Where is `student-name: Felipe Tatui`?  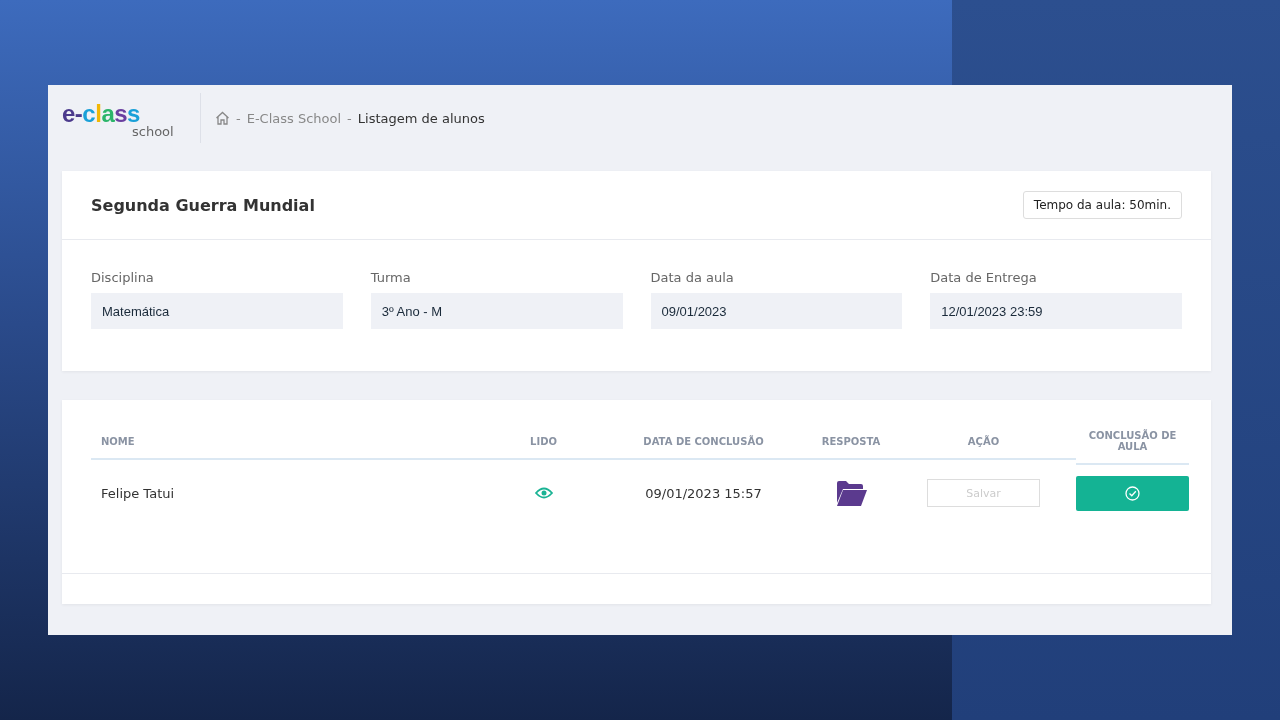 student-name: Felipe Tatui is located at coordinates (138, 493).